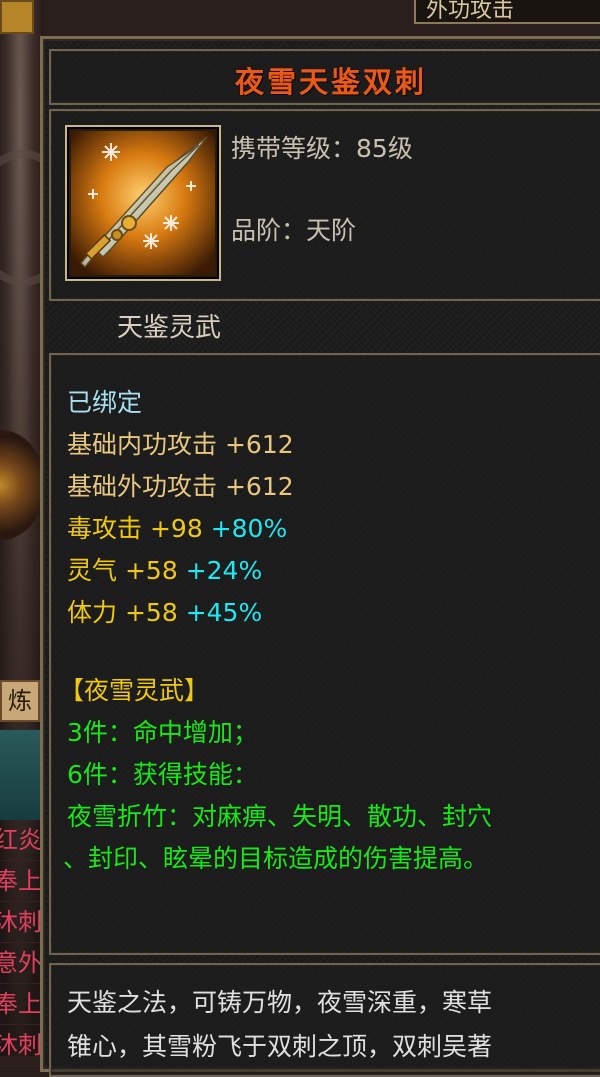  What do you see at coordinates (142, 486) in the screenshot?
I see `stat-label: 基础外功攻击` at bounding box center [142, 486].